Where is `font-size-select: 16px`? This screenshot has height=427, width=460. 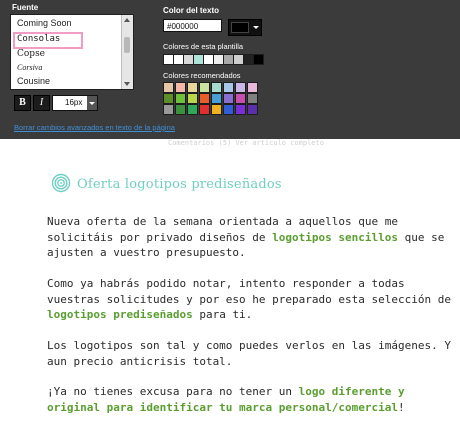
font-size-select: 16px is located at coordinates (75, 103).